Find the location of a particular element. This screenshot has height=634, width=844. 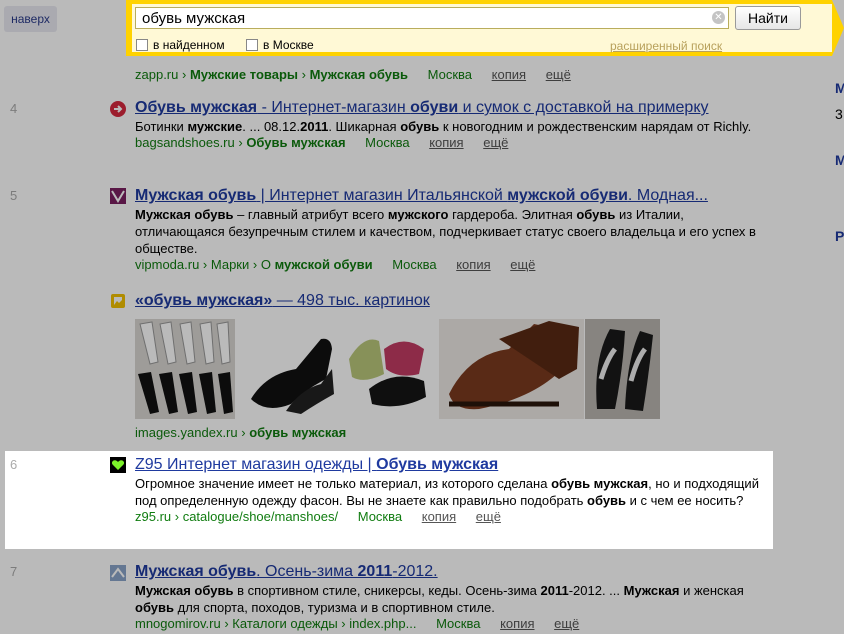

result-path: Мужские товары is located at coordinates (244, 74).